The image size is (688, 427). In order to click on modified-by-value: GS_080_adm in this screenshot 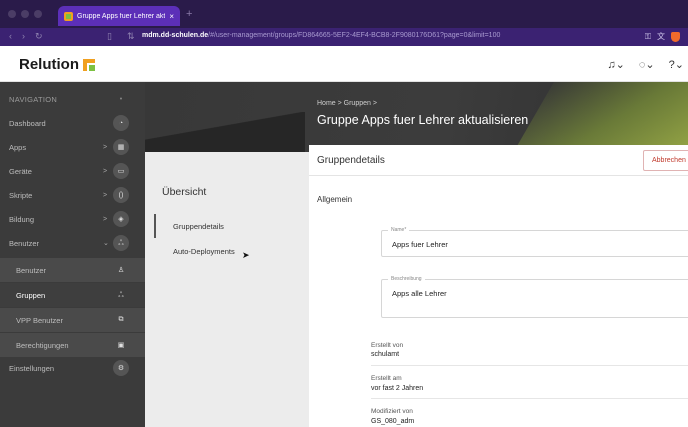, I will do `click(393, 421)`.